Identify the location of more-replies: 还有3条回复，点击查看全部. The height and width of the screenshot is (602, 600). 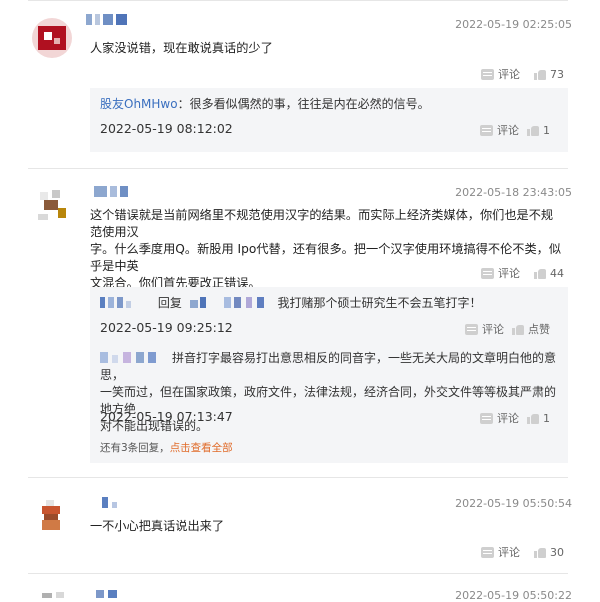
(166, 447).